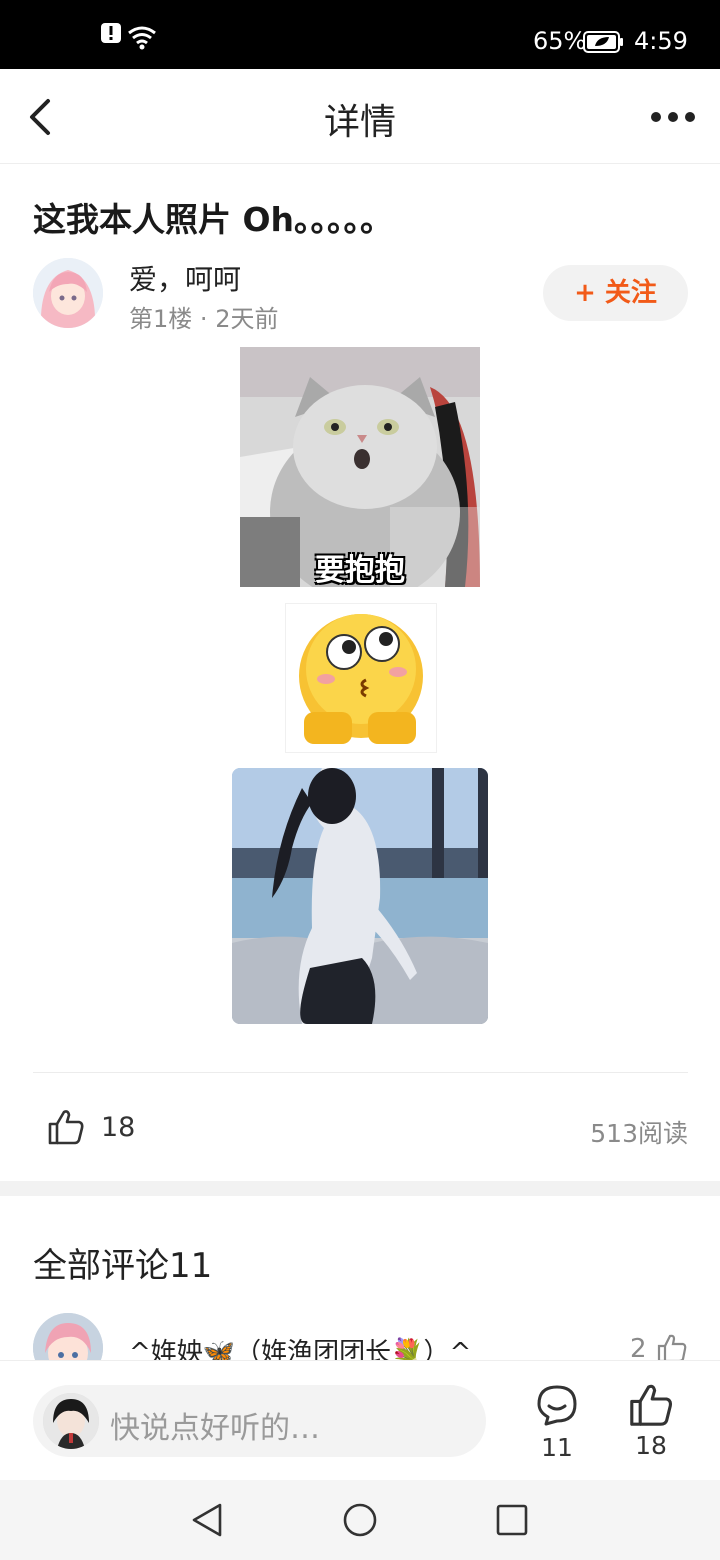 The image size is (720, 1560). I want to click on divider, so click(360, 1072).